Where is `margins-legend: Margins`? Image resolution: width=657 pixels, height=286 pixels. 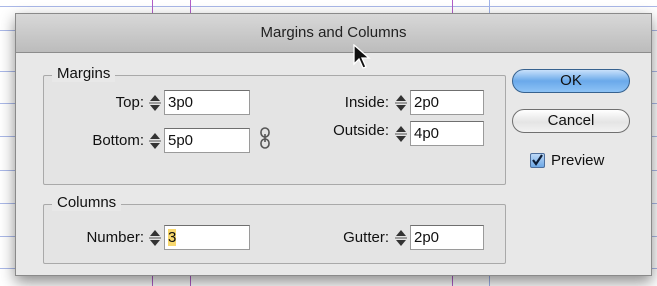
margins-legend: Margins is located at coordinates (84, 73).